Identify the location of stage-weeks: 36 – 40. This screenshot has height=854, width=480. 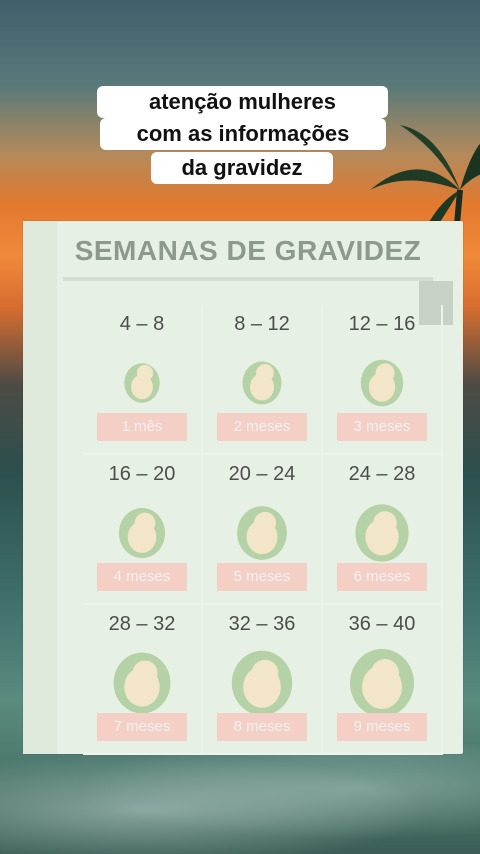
(382, 624).